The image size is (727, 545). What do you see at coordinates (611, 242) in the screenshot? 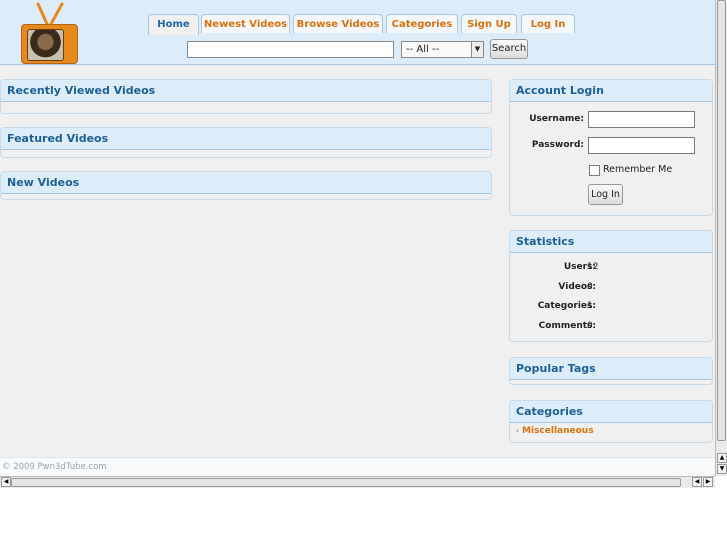
I see `panel-title: Statistics` at bounding box center [611, 242].